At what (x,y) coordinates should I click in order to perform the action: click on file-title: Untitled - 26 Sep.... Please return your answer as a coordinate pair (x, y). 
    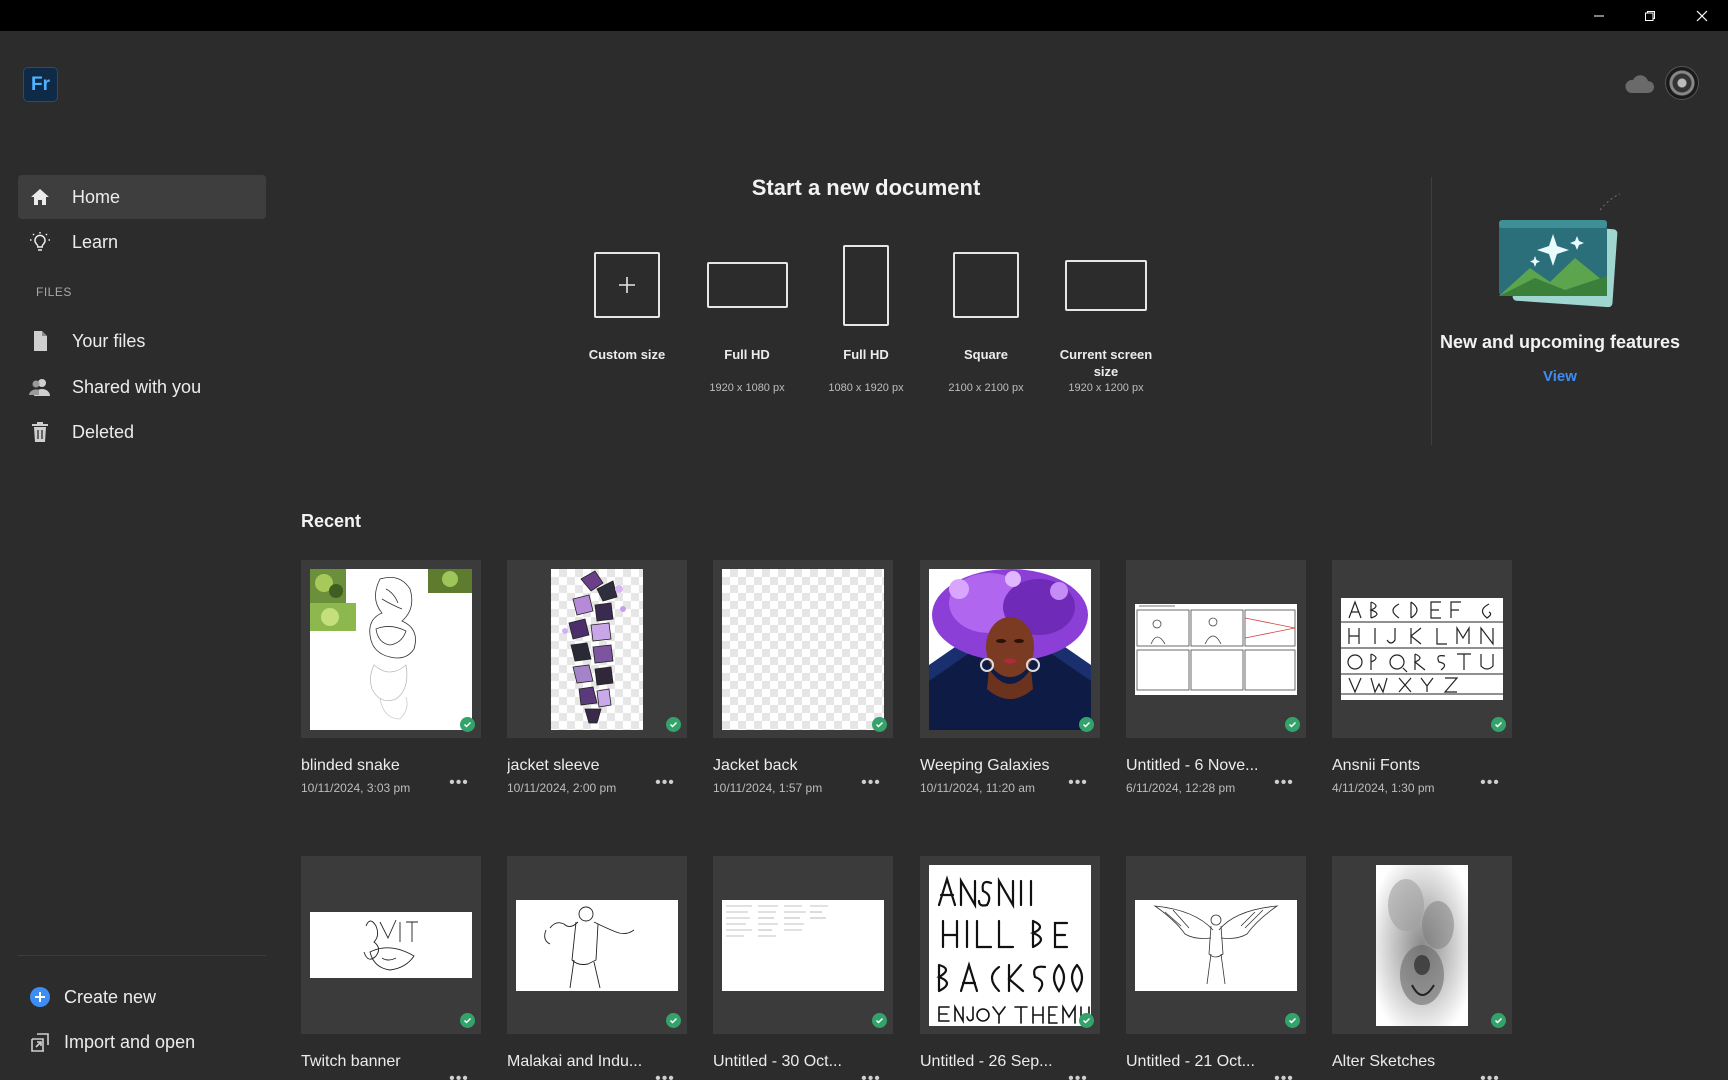
    Looking at the image, I should click on (986, 1061).